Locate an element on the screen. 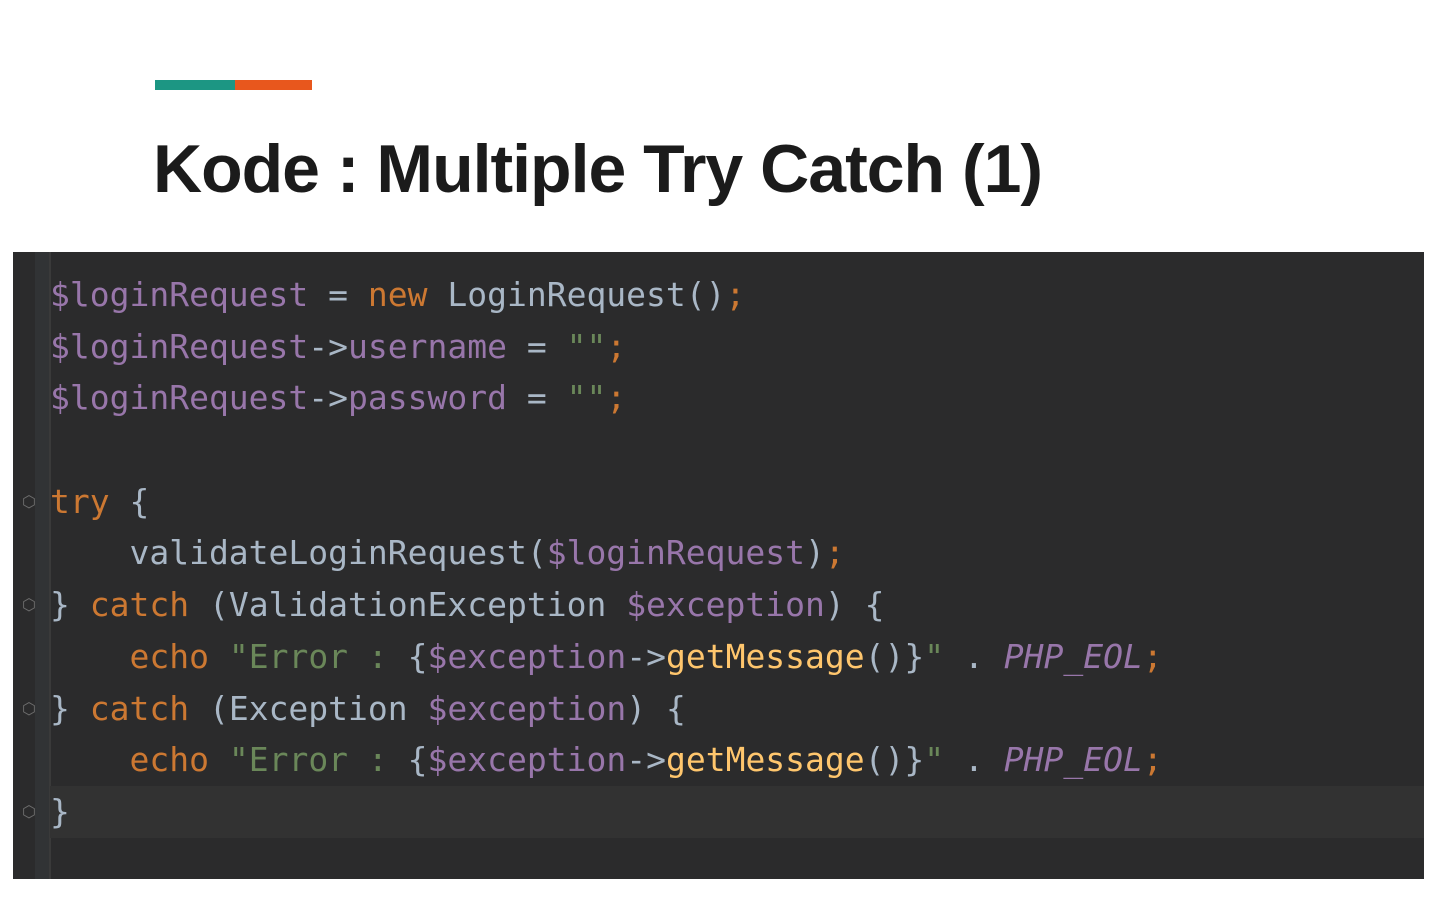 The image size is (1450, 909). code-token: validateLoginRequest( is located at coordinates (298, 553).